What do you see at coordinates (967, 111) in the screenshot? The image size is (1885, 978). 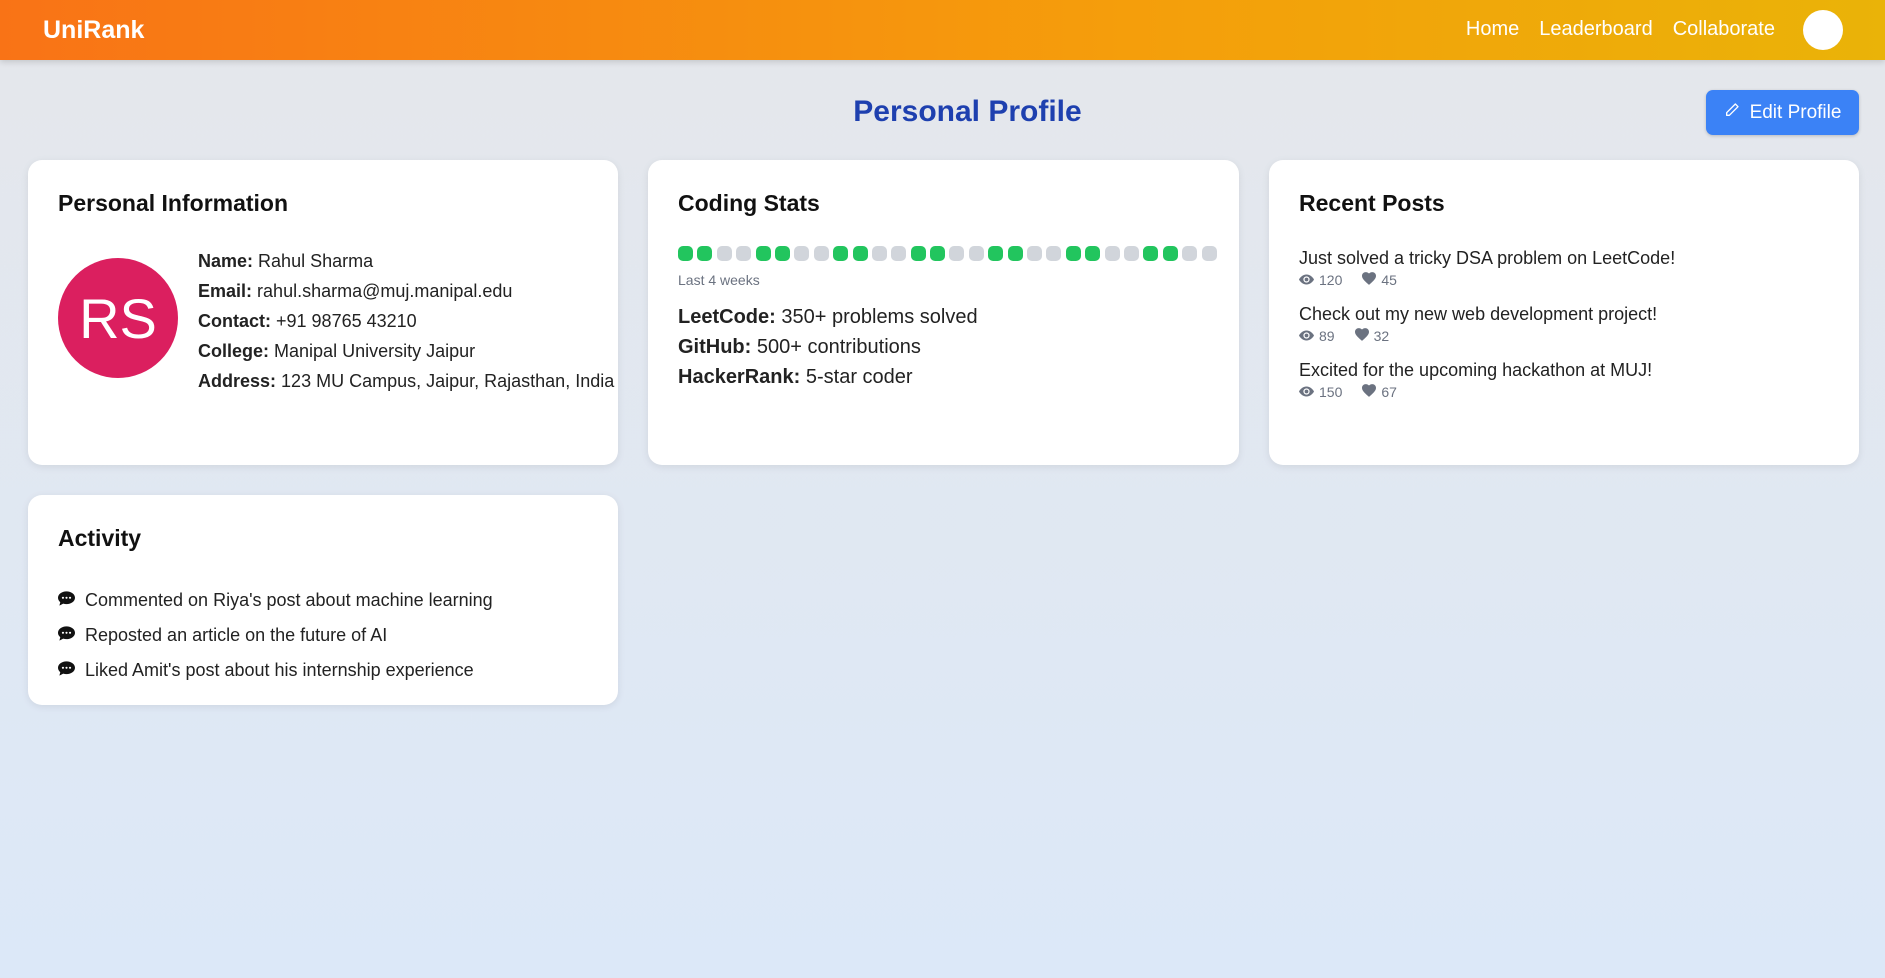 I see `page-title: Personal Profile` at bounding box center [967, 111].